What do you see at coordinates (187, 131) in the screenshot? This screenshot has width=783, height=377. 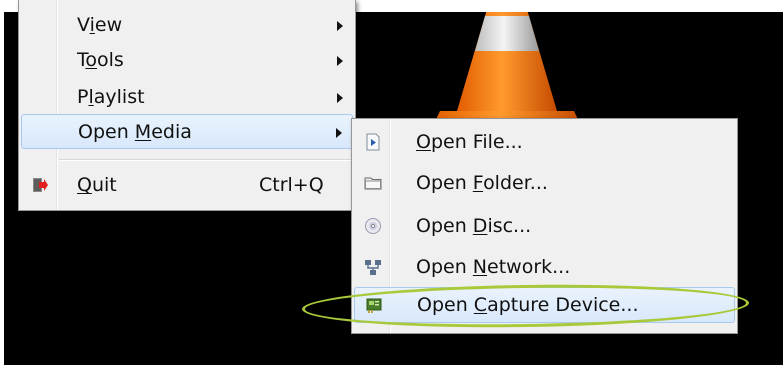 I see `menu-item-open-media: Open Media` at bounding box center [187, 131].